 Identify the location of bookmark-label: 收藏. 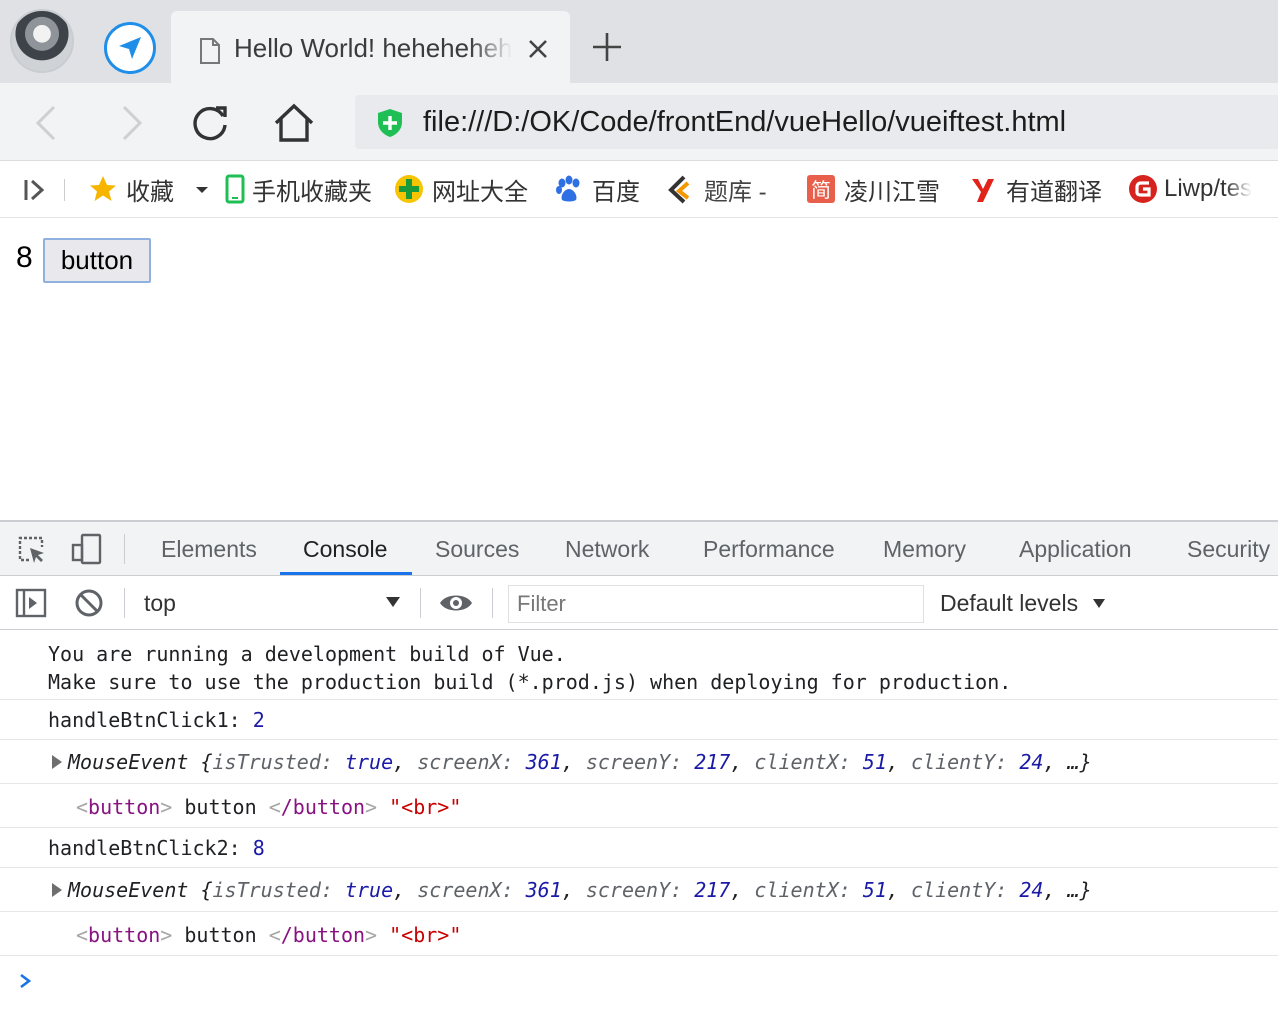
(150, 192).